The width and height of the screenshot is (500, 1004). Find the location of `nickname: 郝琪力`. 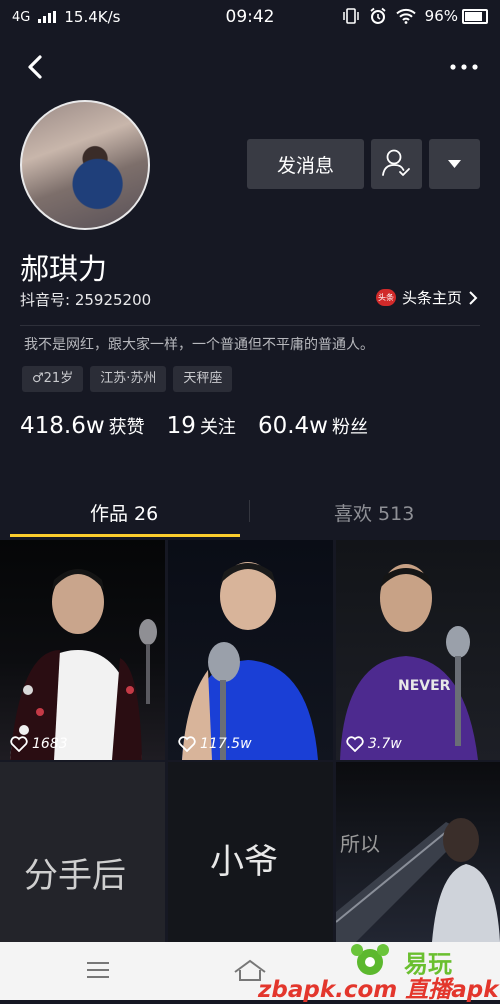

nickname: 郝琪力 is located at coordinates (64, 269).